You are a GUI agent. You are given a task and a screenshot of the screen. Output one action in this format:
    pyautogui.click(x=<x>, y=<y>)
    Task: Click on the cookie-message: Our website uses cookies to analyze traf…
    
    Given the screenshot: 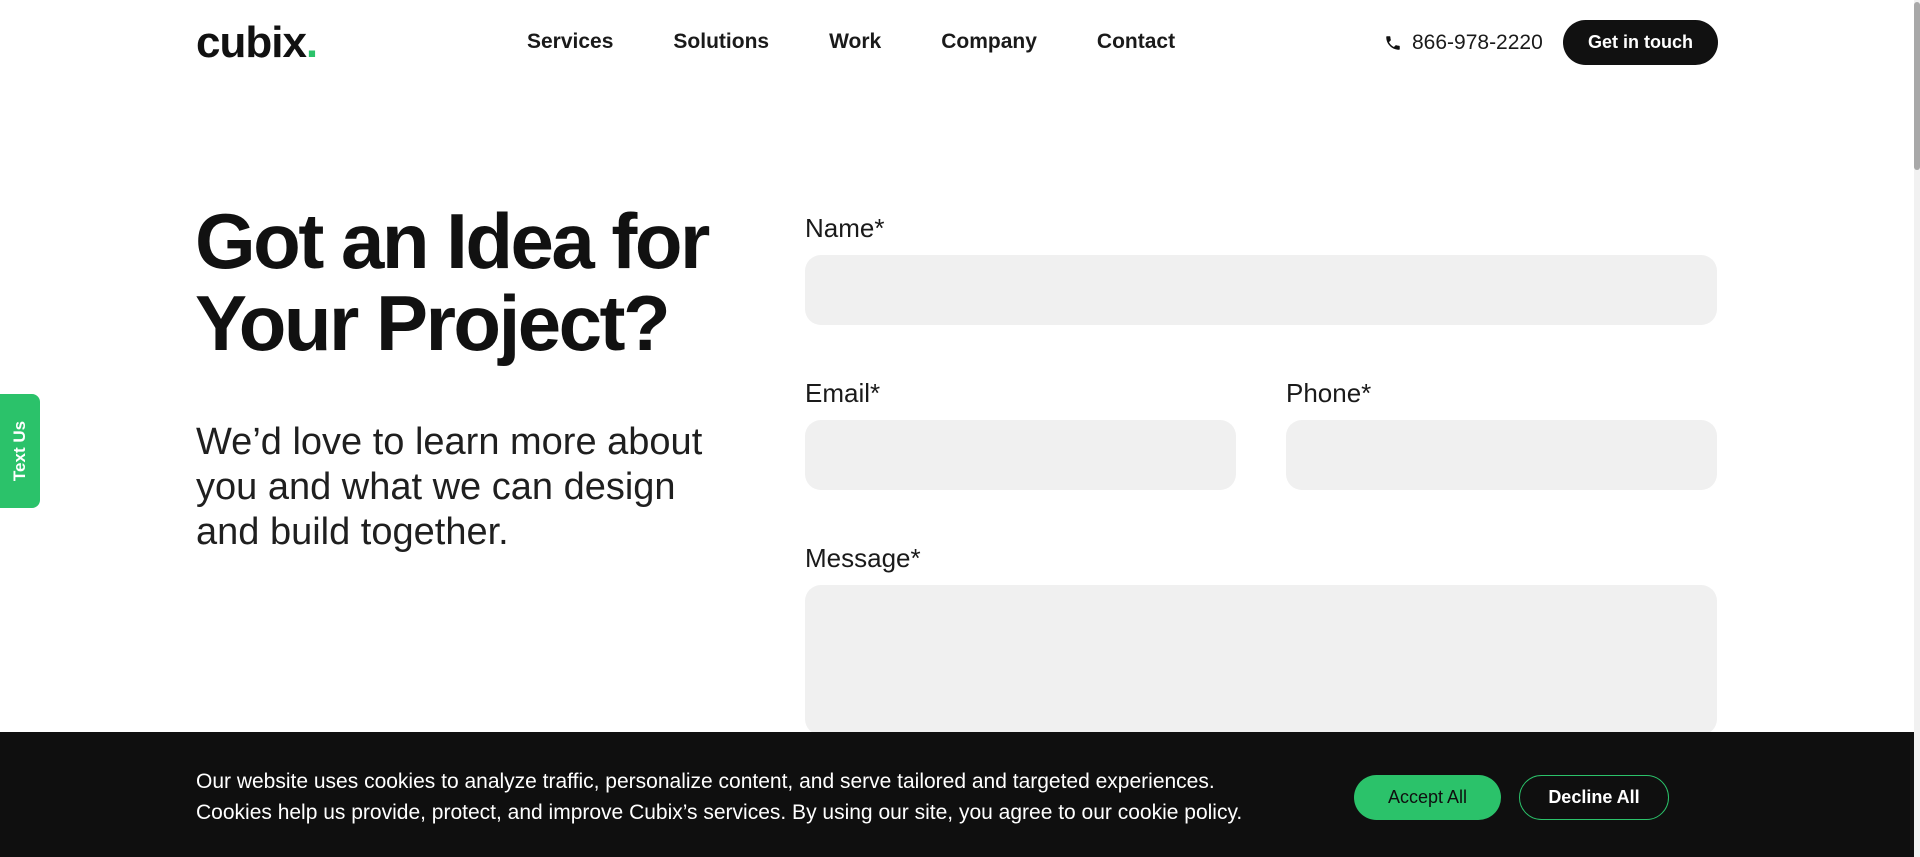 What is the action you would take?
    pyautogui.click(x=721, y=797)
    